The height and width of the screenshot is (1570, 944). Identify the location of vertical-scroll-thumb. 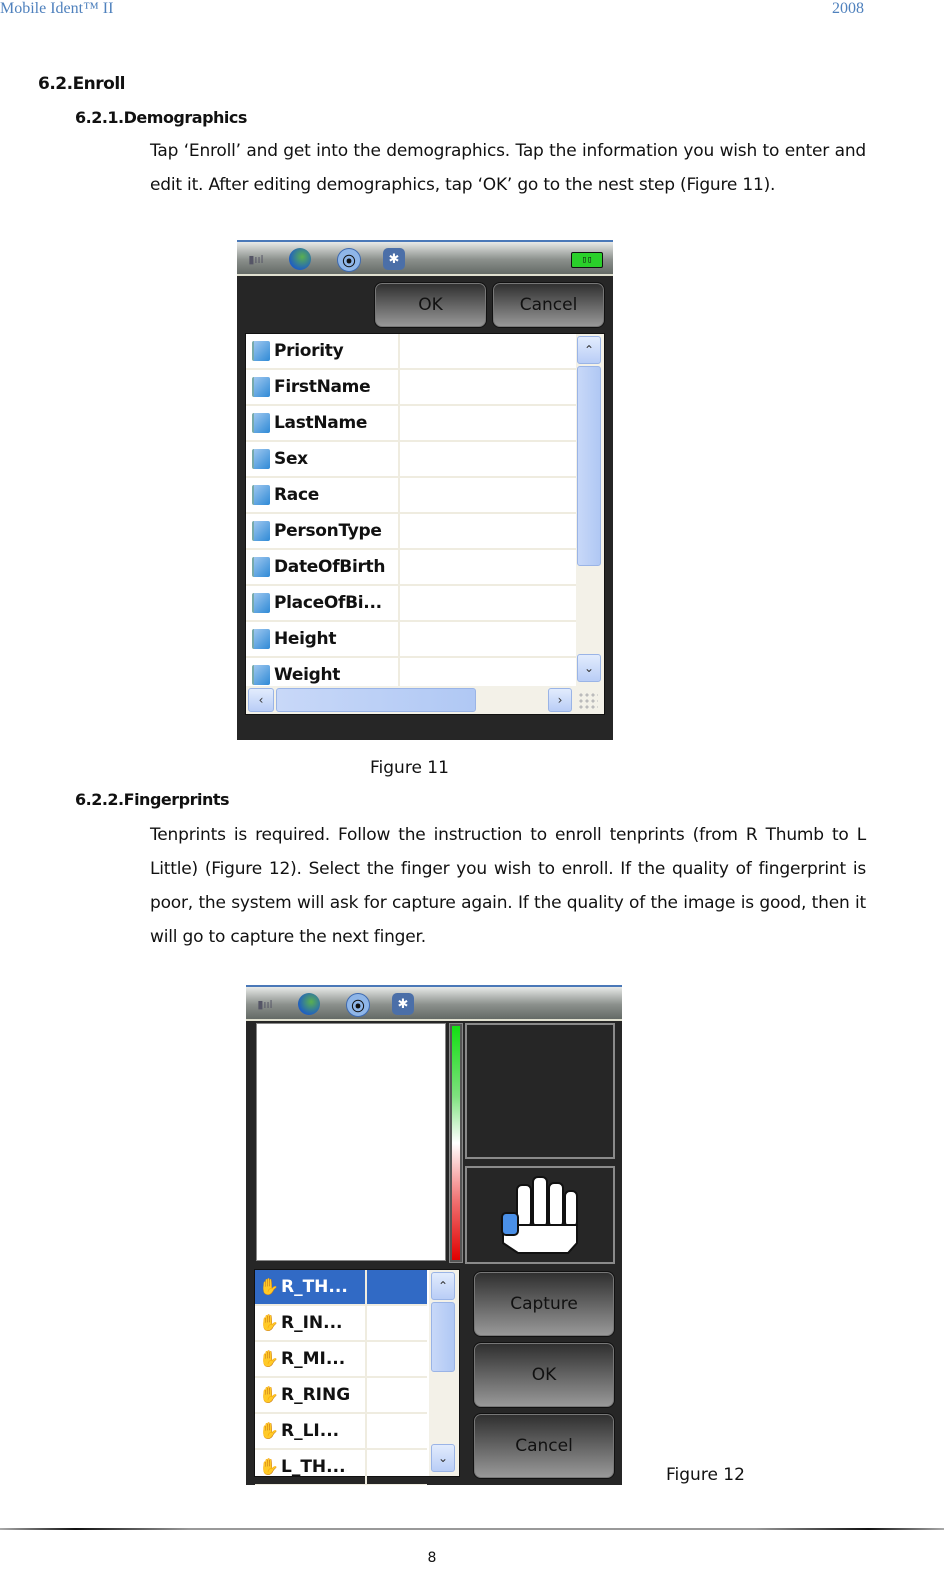
(589, 466).